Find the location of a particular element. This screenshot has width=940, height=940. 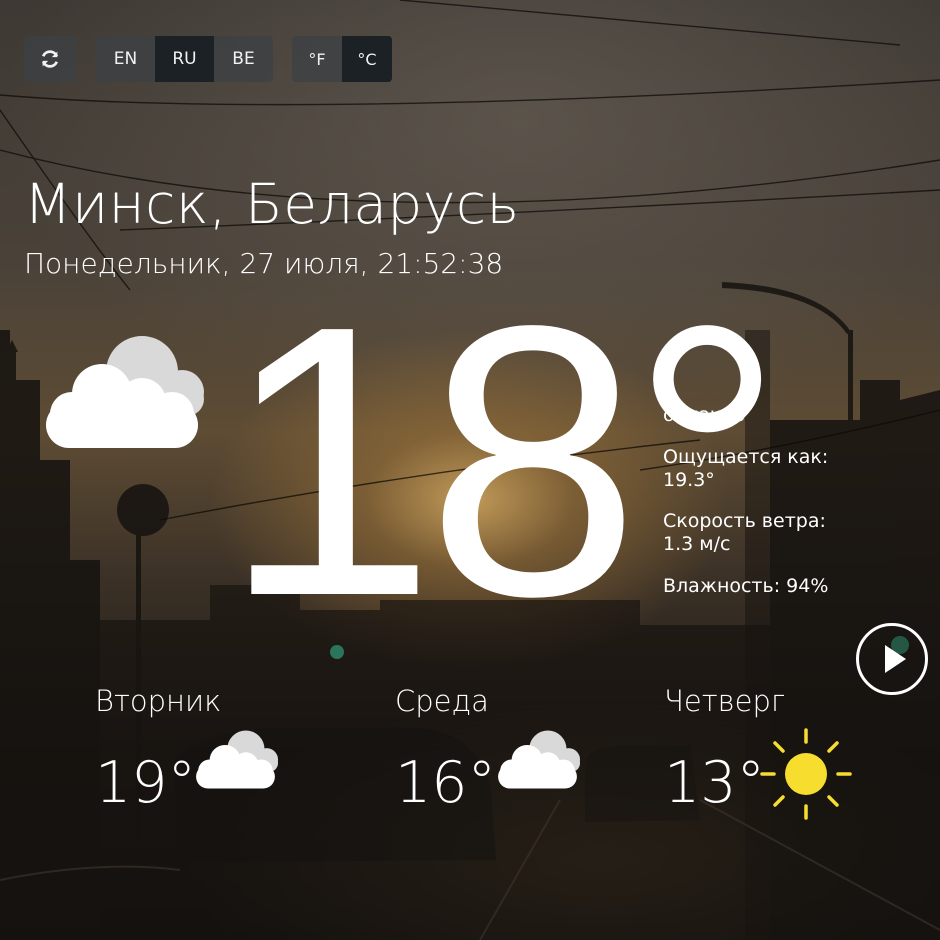

forecast-day-3-temp: 13° is located at coordinates (715, 783).